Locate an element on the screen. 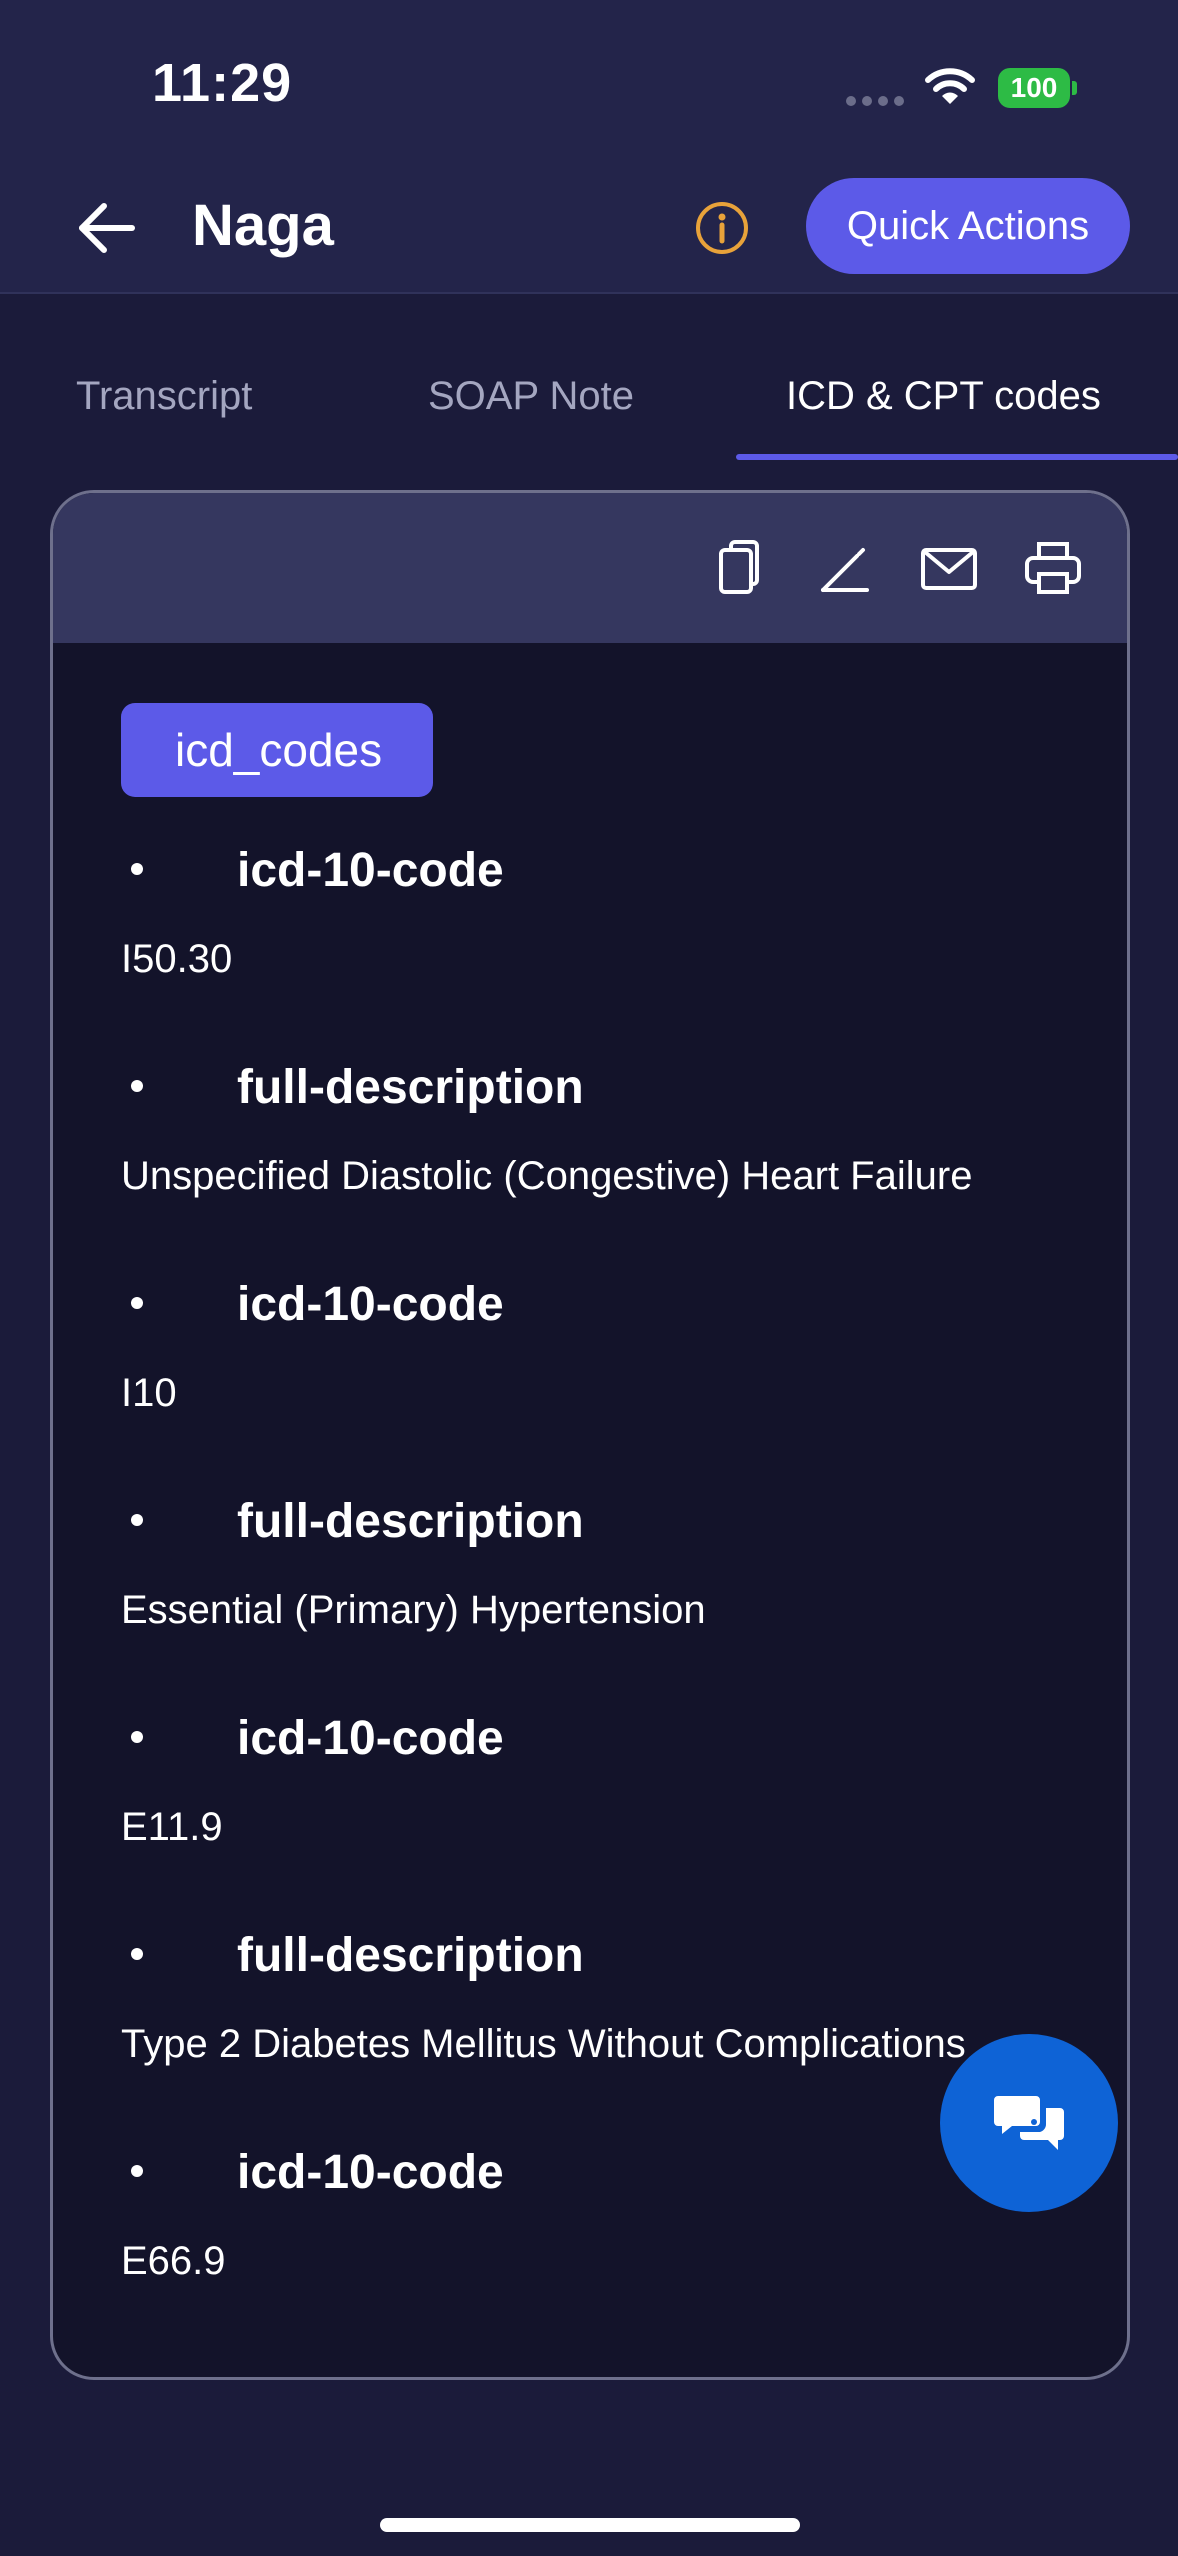  quick-actions-button: Quick Actions is located at coordinates (968, 226).